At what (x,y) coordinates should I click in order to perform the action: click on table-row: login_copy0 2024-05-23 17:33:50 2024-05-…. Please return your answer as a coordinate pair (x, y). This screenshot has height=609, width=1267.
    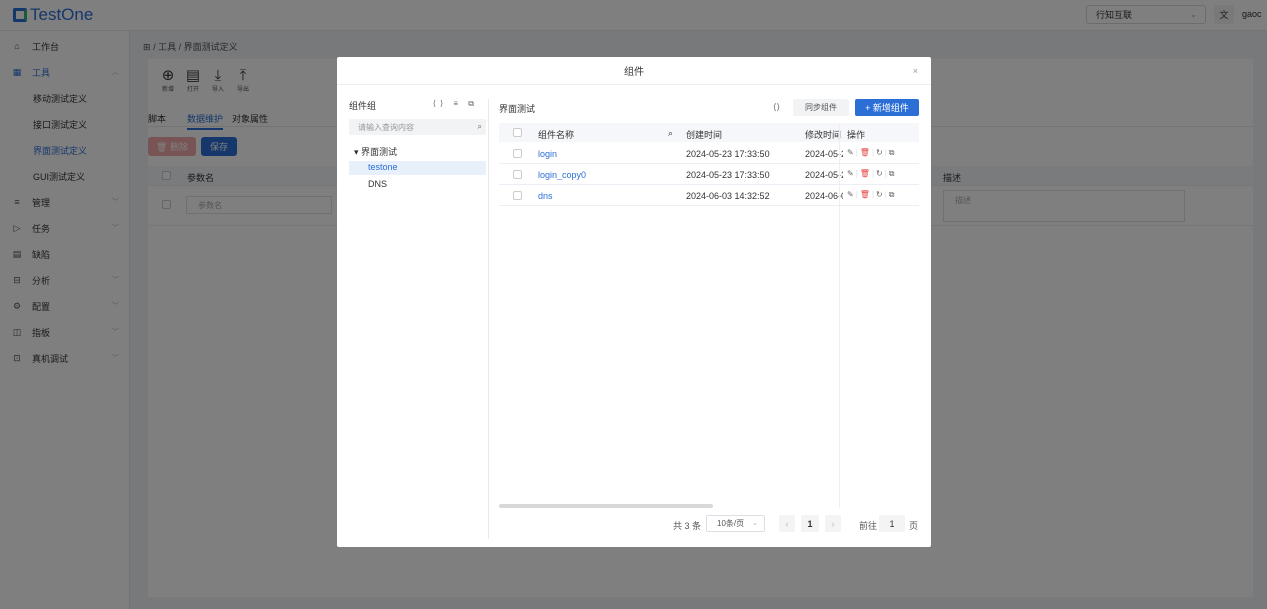
    Looking at the image, I should click on (709, 174).